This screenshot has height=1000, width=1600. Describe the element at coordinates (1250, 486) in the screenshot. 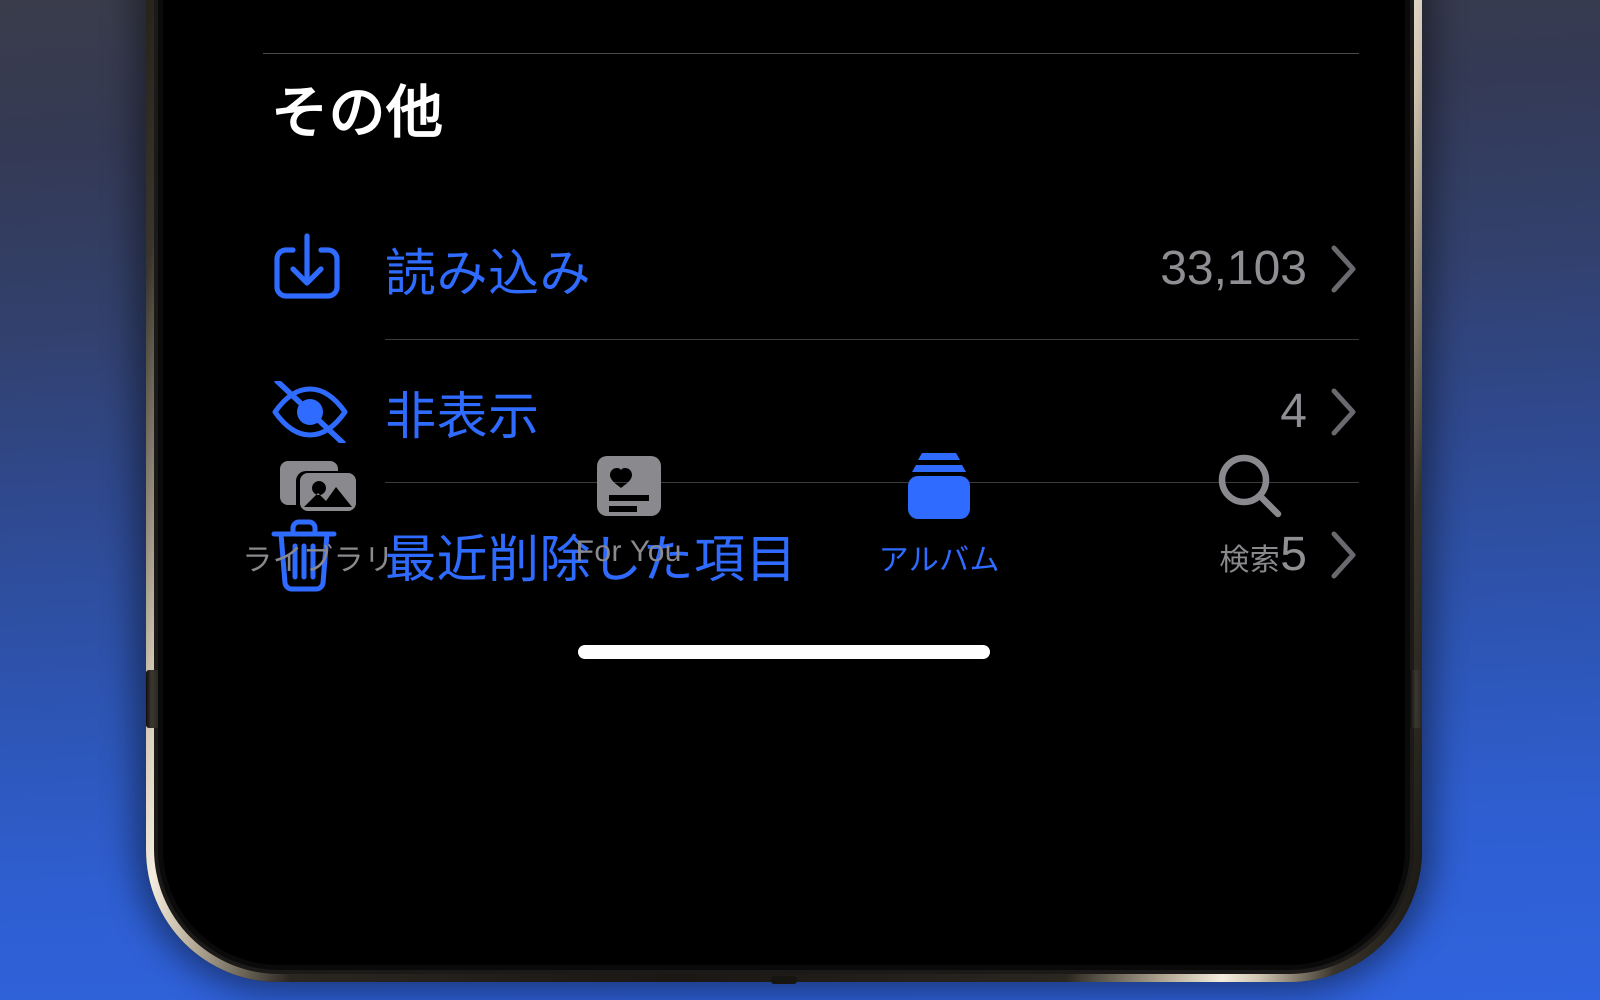

I see `search-icon` at that location.